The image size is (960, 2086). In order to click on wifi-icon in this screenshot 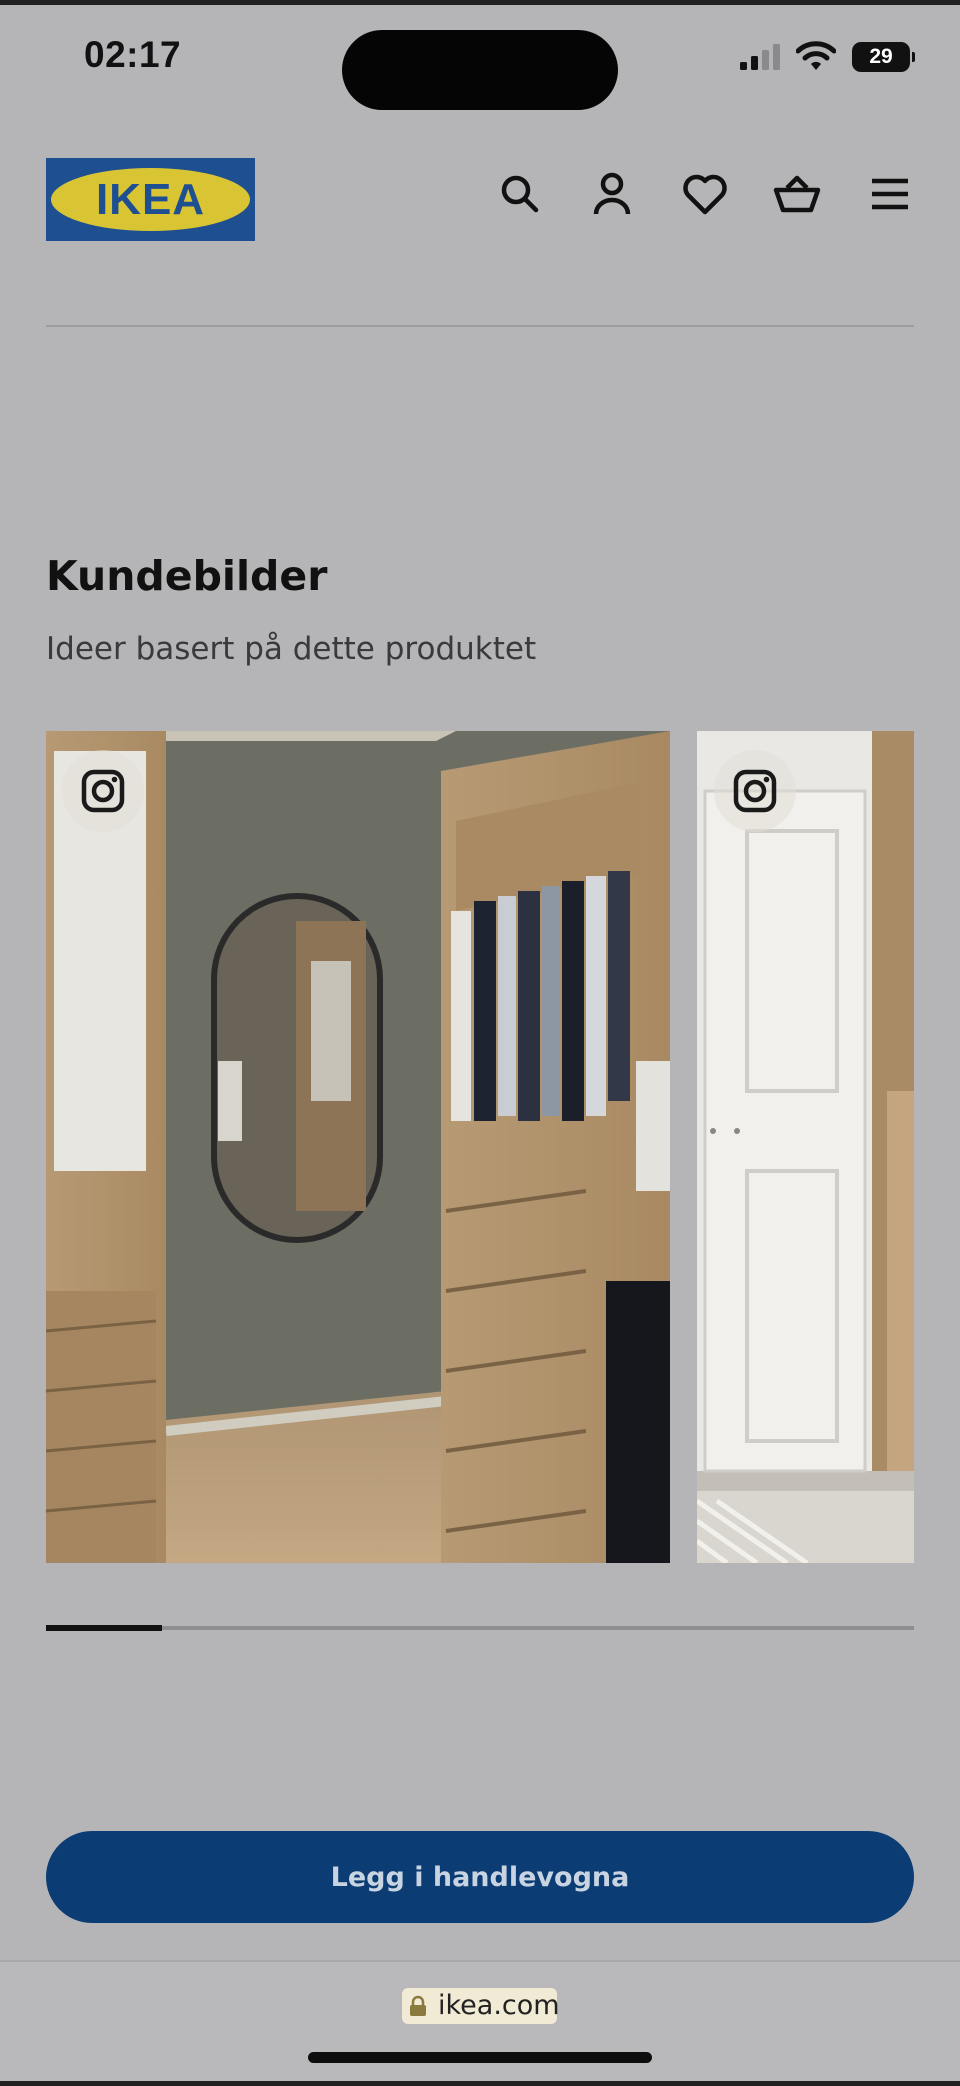, I will do `click(816, 56)`.